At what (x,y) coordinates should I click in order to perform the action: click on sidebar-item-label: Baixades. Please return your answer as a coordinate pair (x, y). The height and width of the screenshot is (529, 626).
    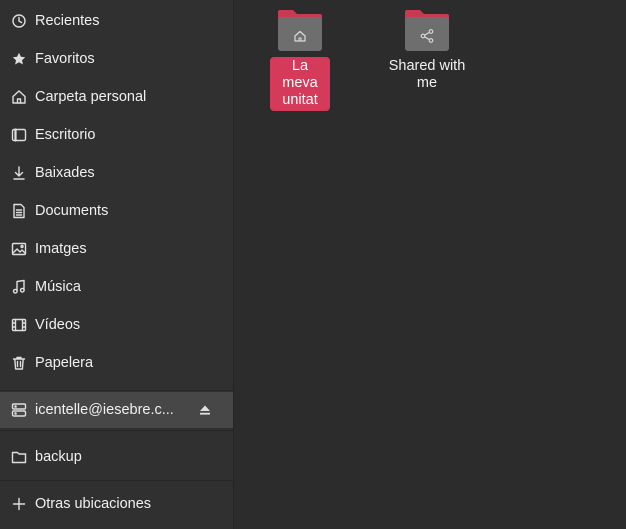
    Looking at the image, I should click on (65, 173).